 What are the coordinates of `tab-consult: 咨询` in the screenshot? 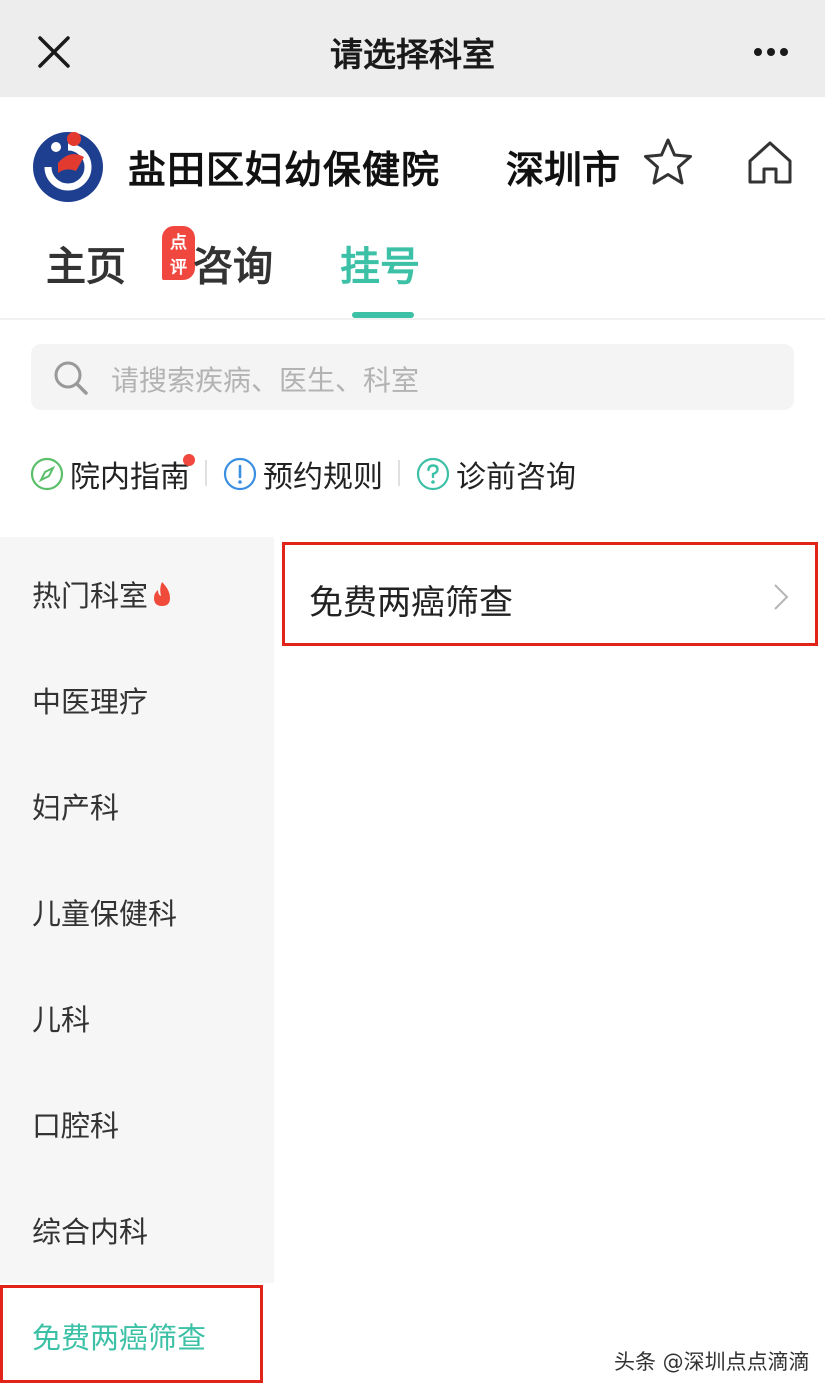 It's located at (233, 263).